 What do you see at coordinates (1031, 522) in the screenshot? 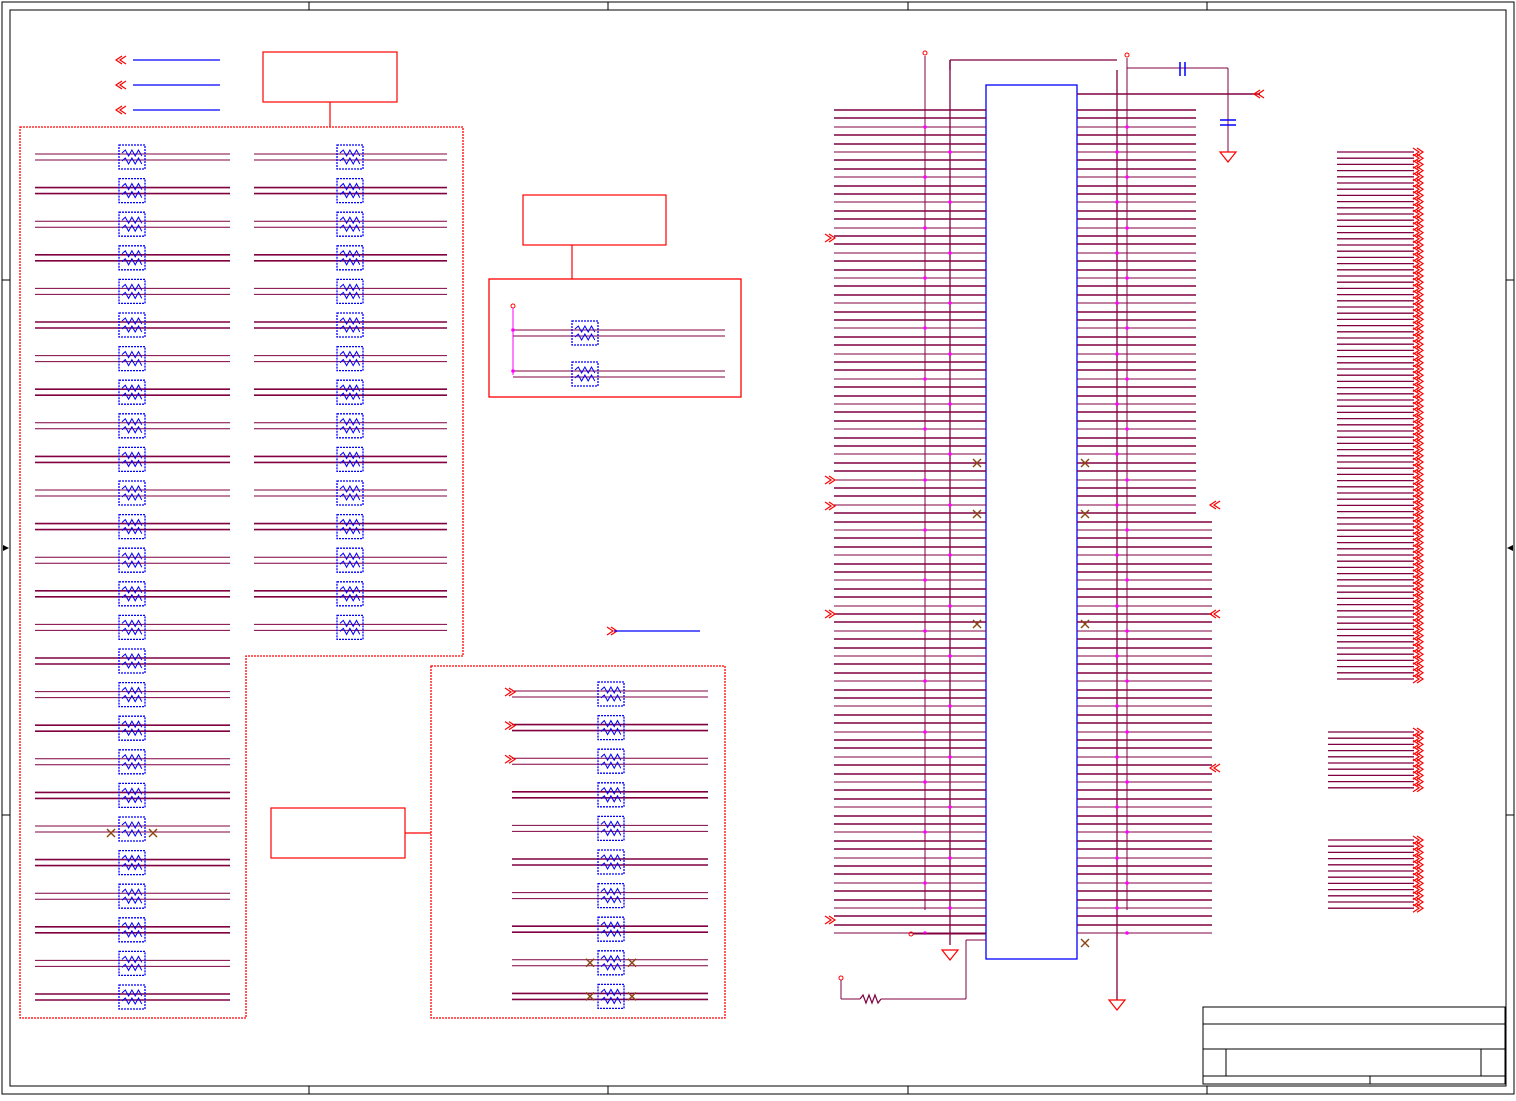
I see `connector-body` at bounding box center [1031, 522].